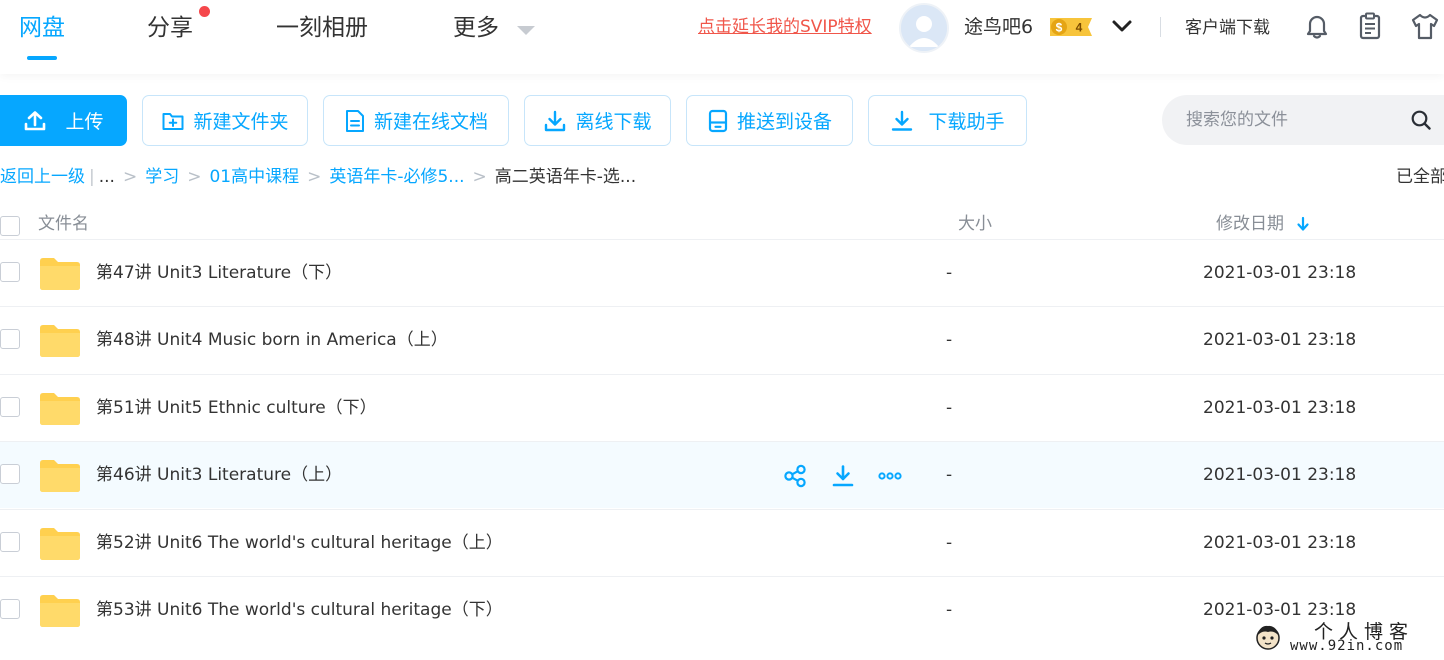  Describe the element at coordinates (322, 28) in the screenshot. I see `tab-album: 一刻相册` at that location.